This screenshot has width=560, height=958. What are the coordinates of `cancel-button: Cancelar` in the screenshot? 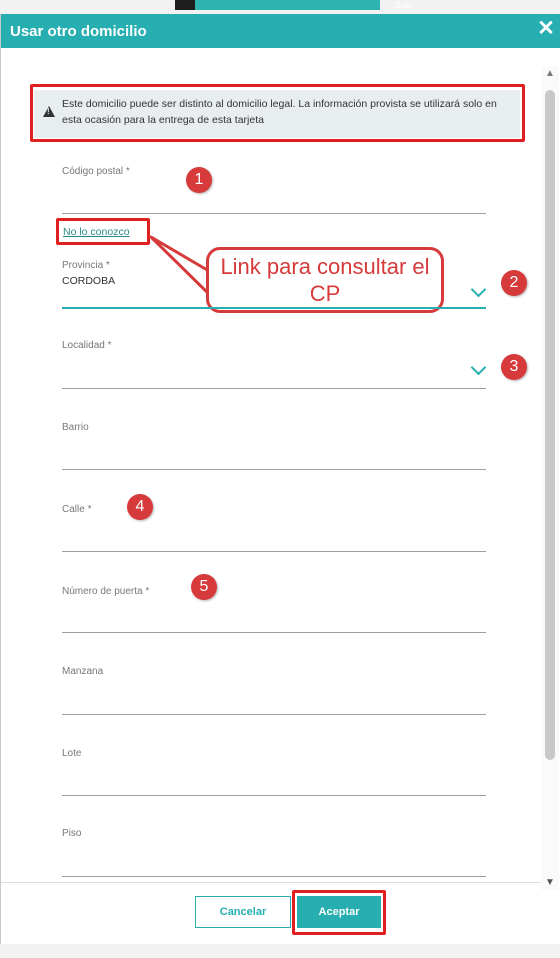 It's located at (243, 912).